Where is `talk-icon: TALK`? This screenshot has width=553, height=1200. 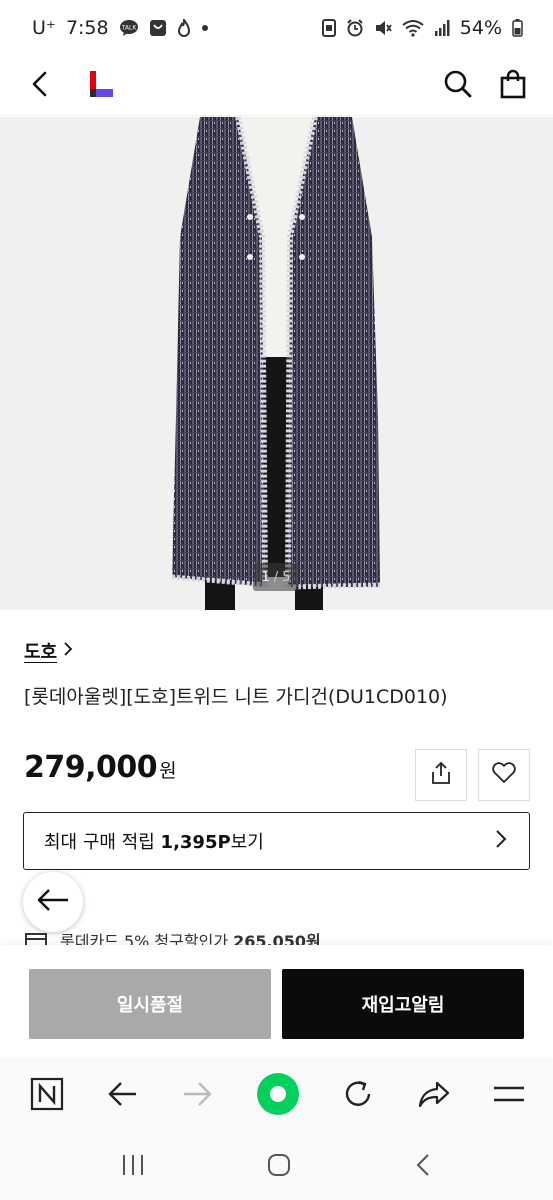 talk-icon: TALK is located at coordinates (129, 28).